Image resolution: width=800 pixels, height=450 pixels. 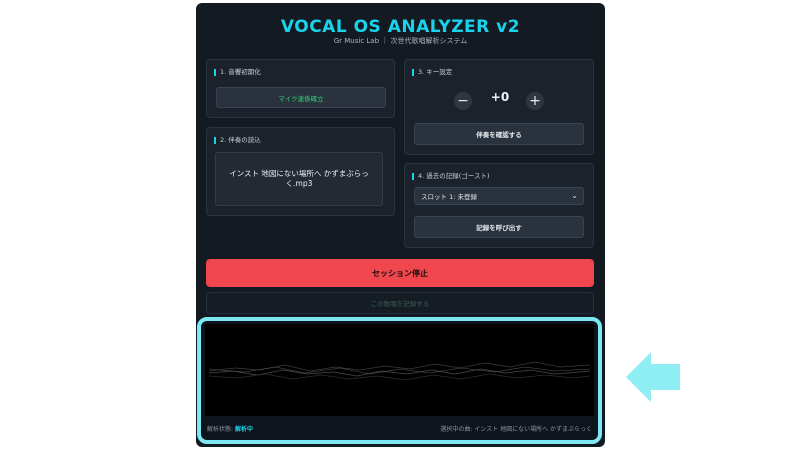 What do you see at coordinates (400, 41) in the screenshot?
I see `app-subtitle: Gr Music Lab ｜ 次世代歌唱解析システム` at bounding box center [400, 41].